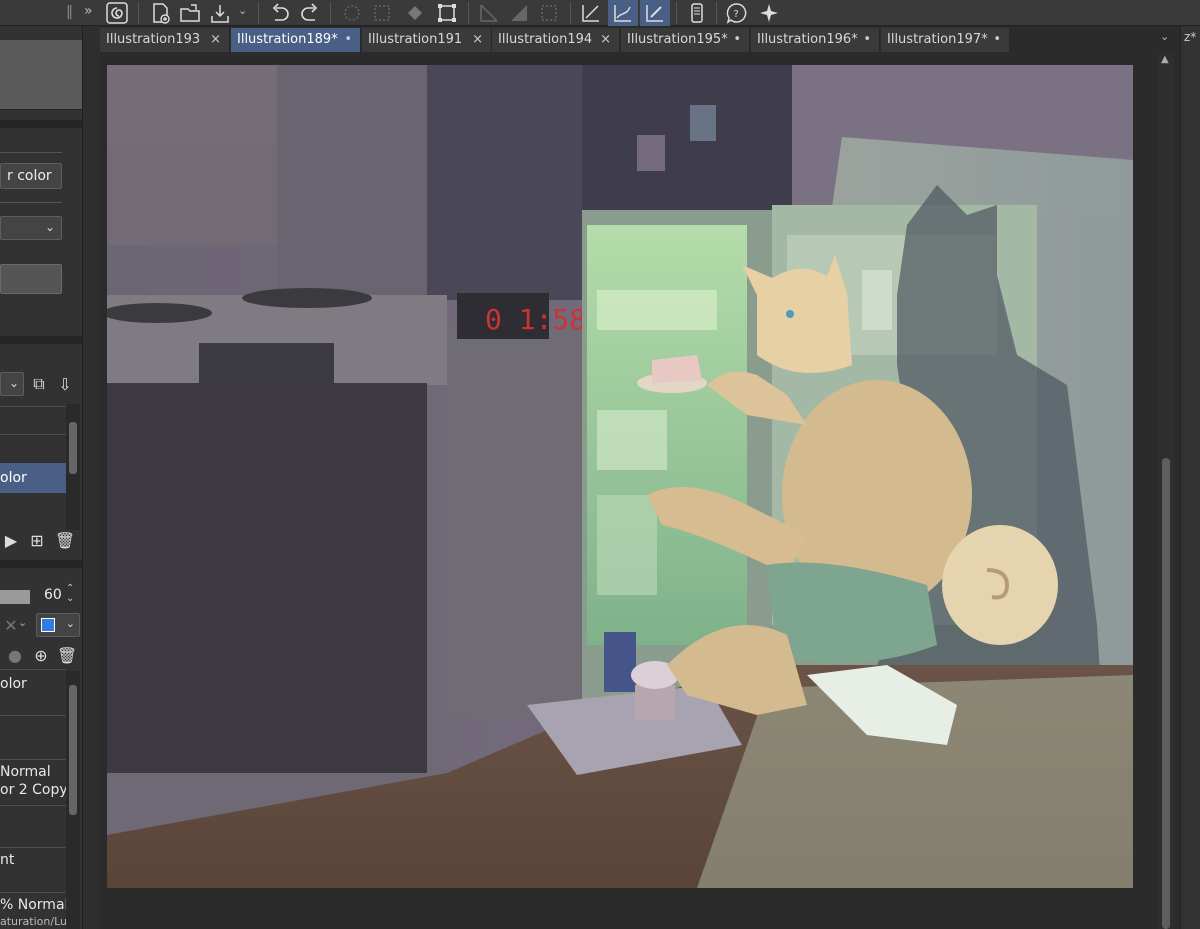  I want to click on play-icon: ▶, so click(11, 540).